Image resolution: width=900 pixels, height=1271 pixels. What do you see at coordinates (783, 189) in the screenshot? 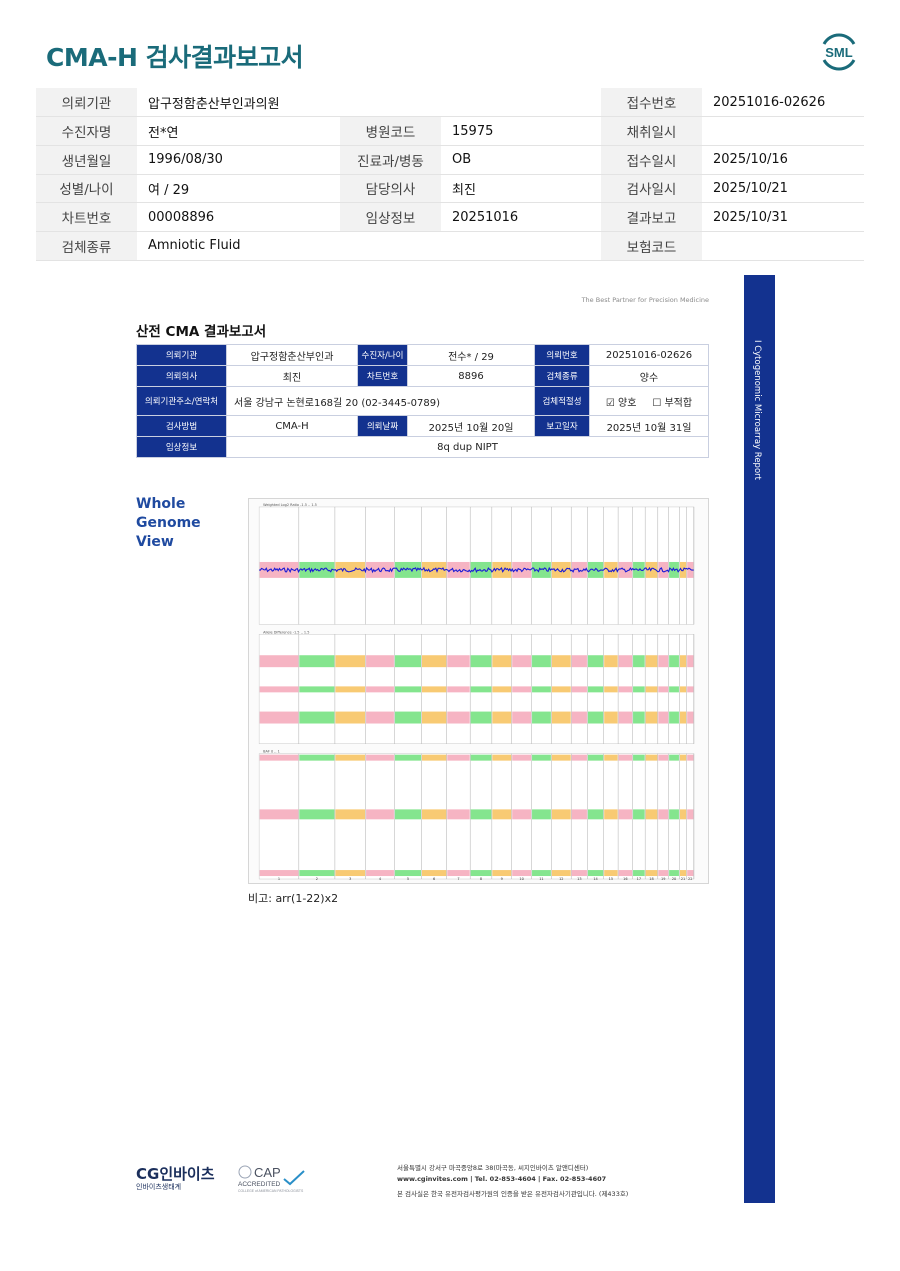
I see `value-test-date: 2025/10/21` at bounding box center [783, 189].